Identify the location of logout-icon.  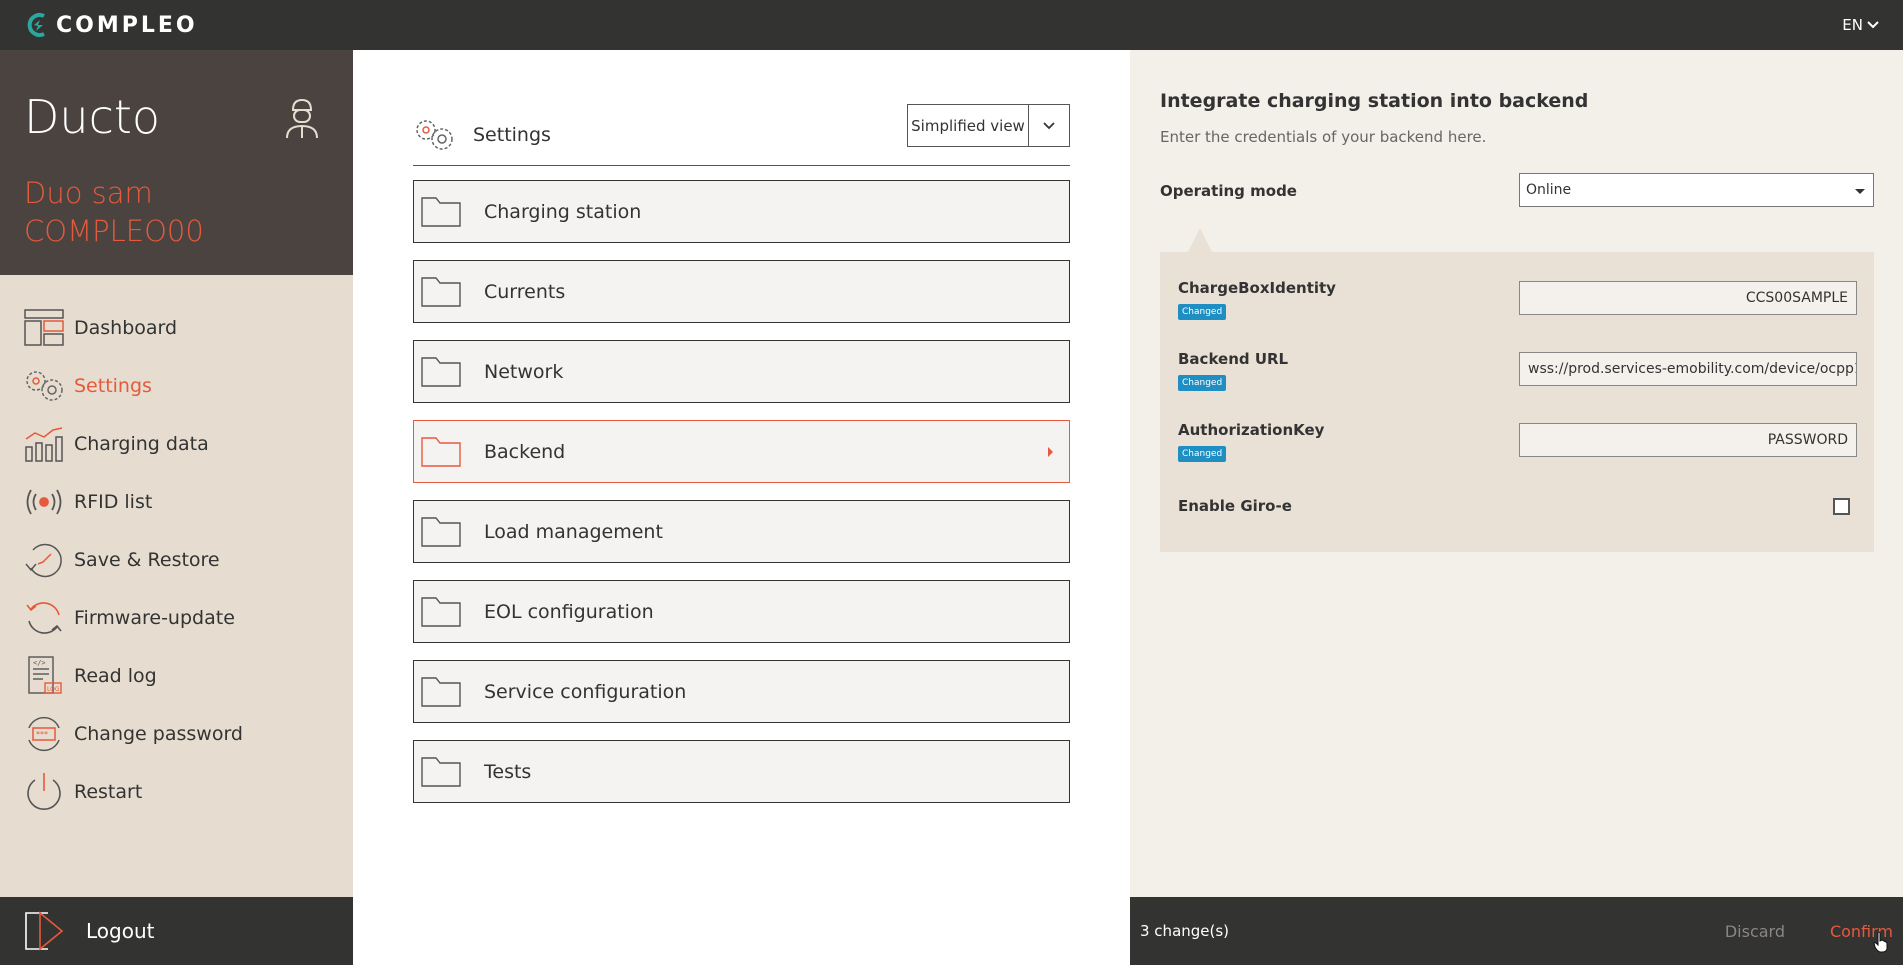
(44, 931).